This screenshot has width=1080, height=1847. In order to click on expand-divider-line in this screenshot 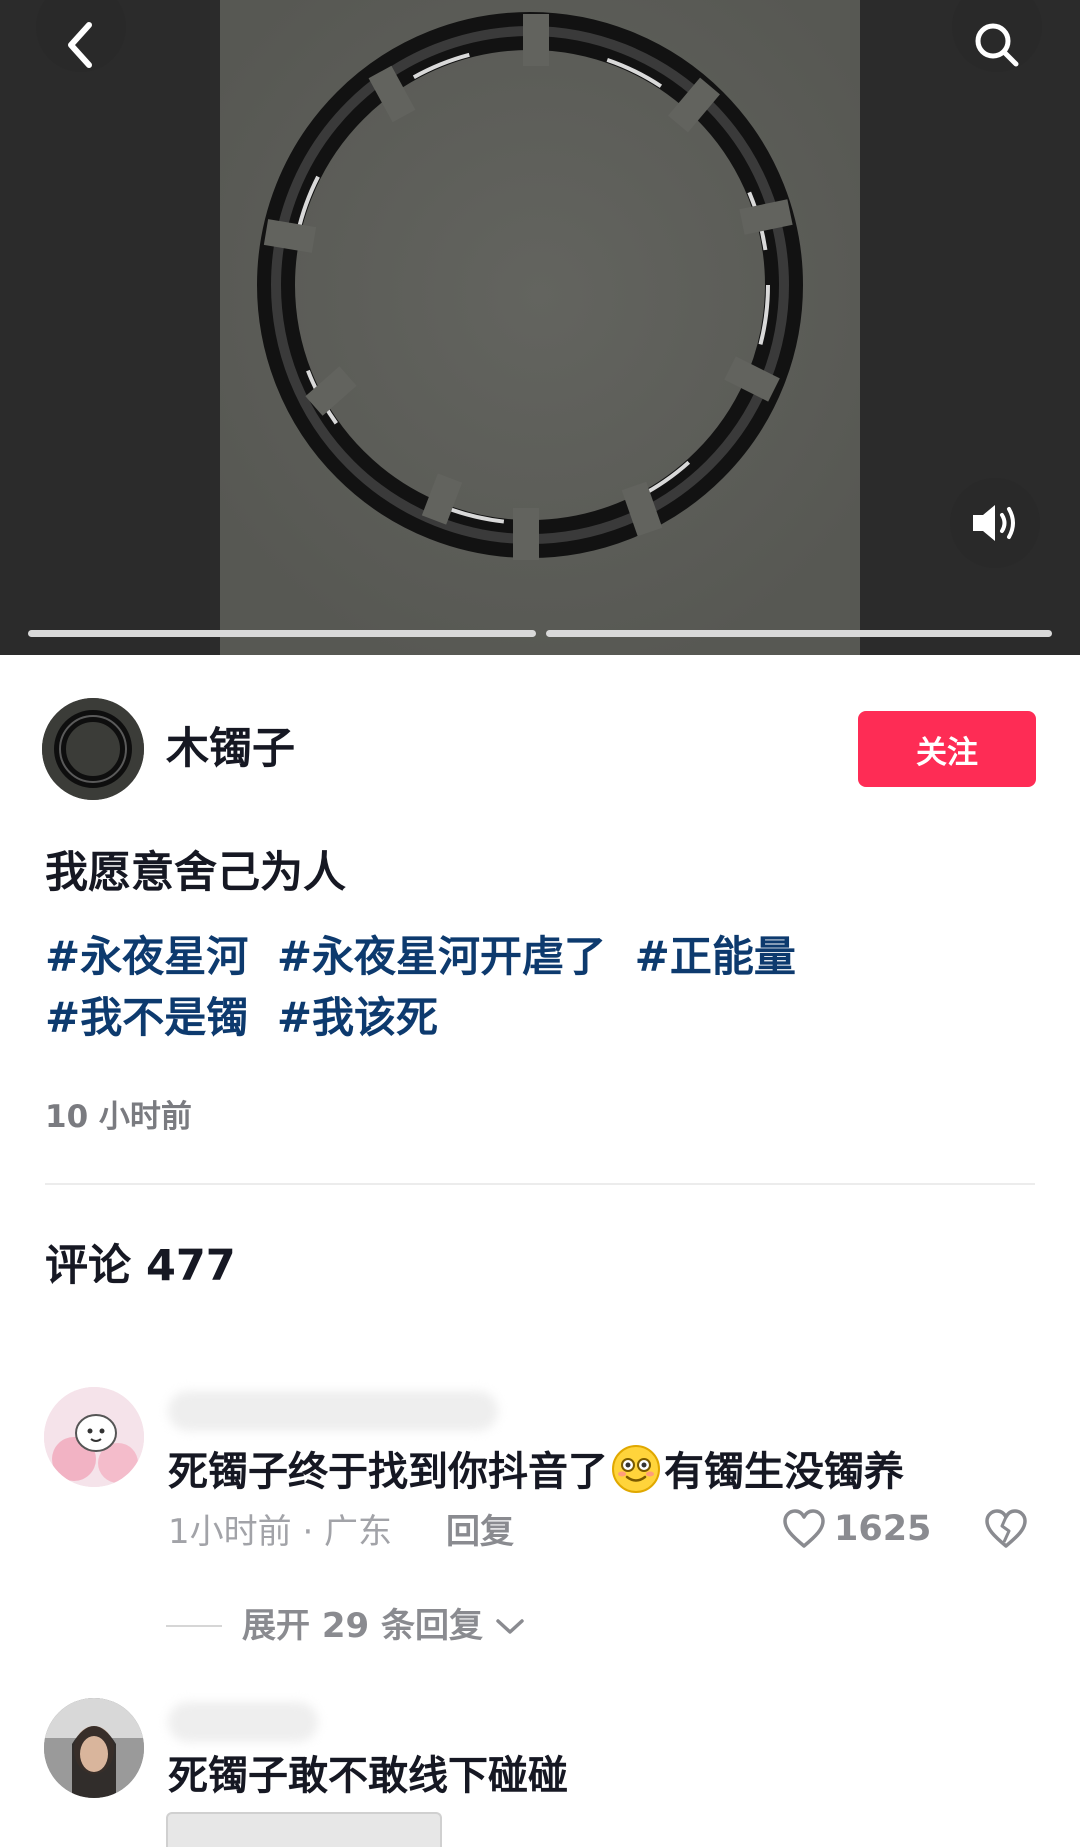, I will do `click(194, 1626)`.